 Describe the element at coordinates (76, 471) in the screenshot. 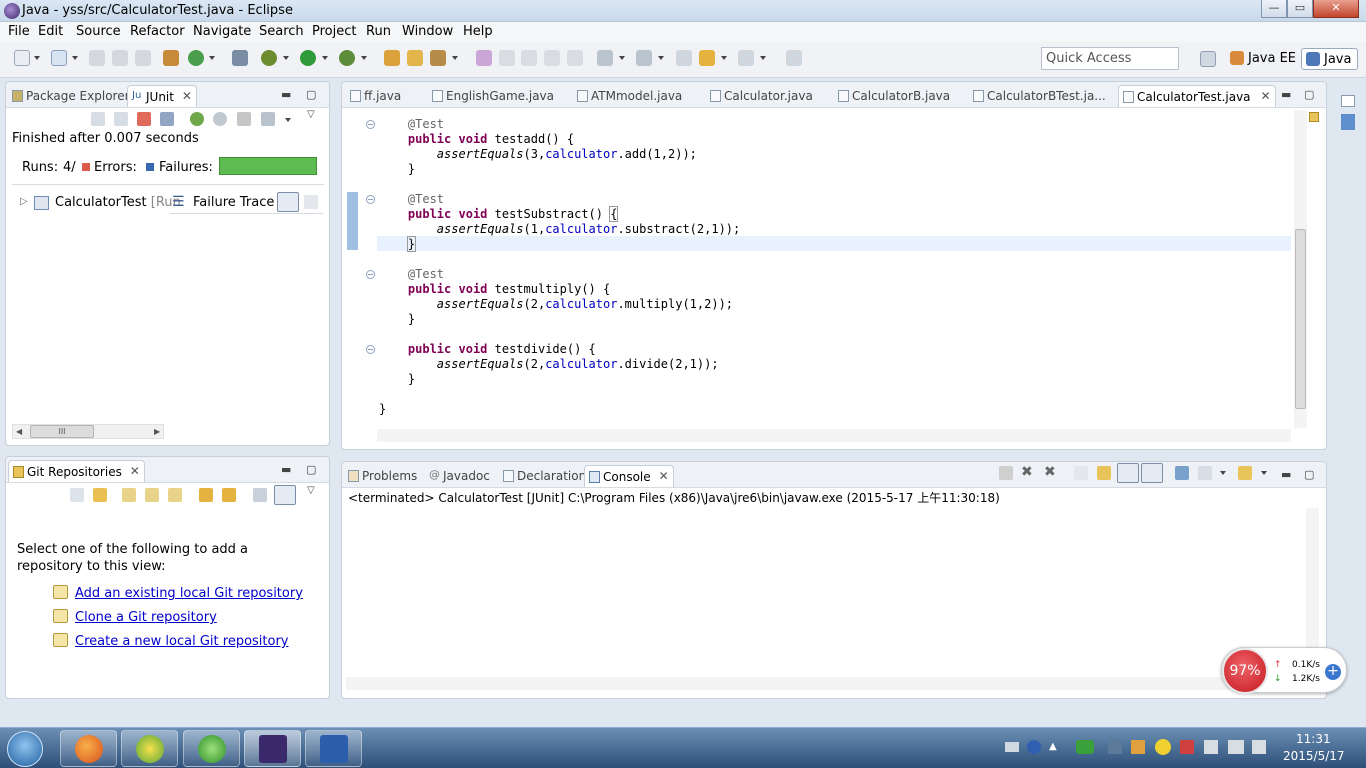

I see `tab-git-repositories: Git Repositories ✕` at that location.